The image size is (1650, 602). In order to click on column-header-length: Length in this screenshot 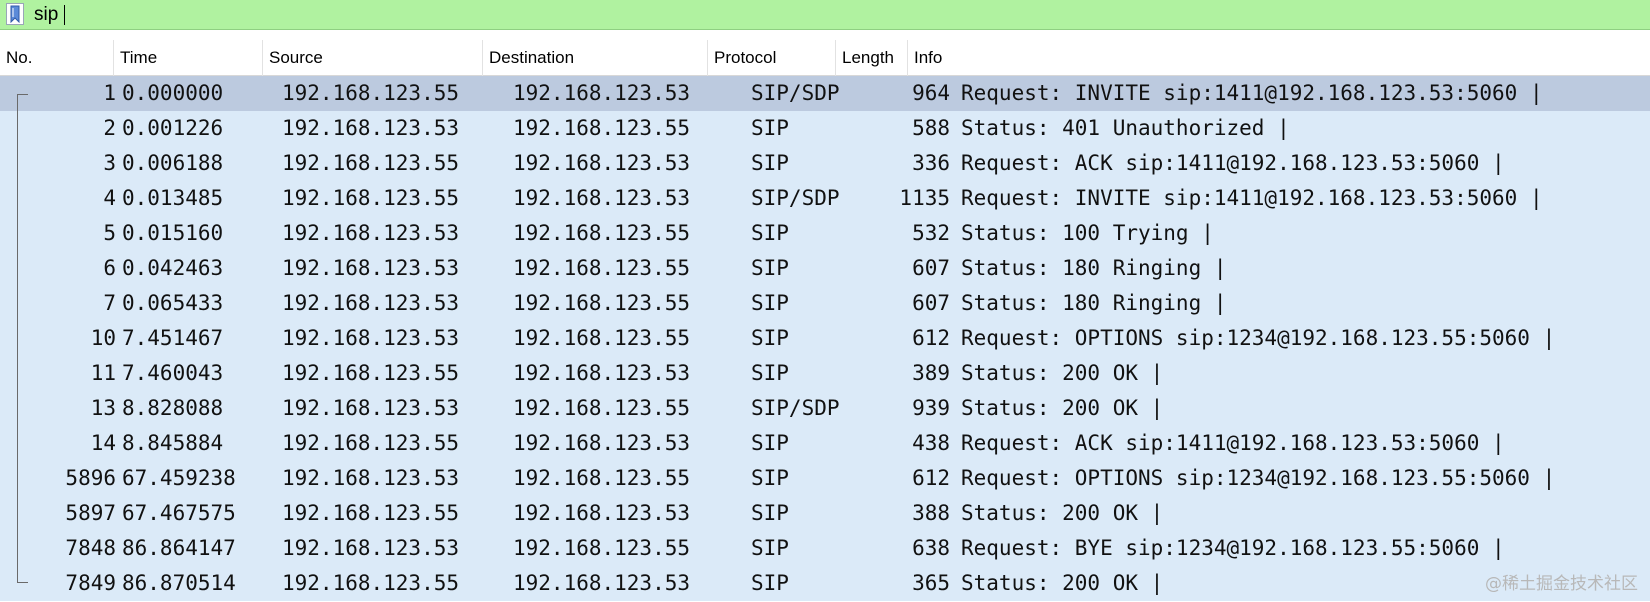, I will do `click(872, 58)`.